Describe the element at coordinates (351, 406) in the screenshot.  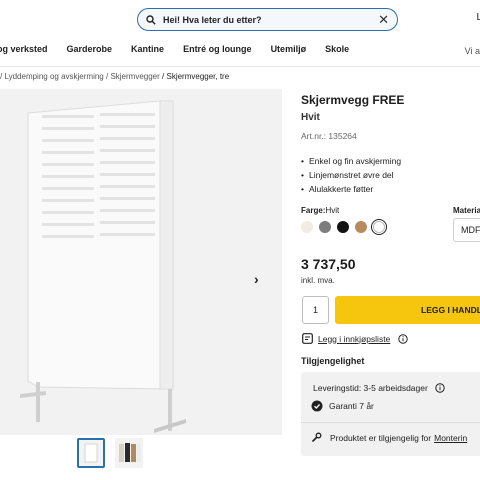
I see `warranty-text: Garanti 7 år` at that location.